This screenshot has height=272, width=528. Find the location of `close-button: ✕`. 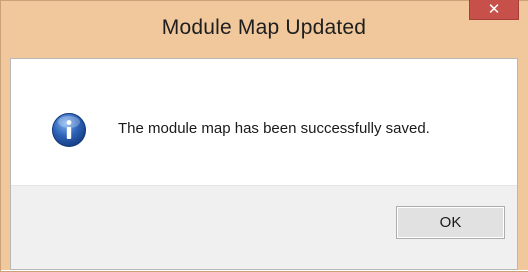

close-button: ✕ is located at coordinates (494, 10).